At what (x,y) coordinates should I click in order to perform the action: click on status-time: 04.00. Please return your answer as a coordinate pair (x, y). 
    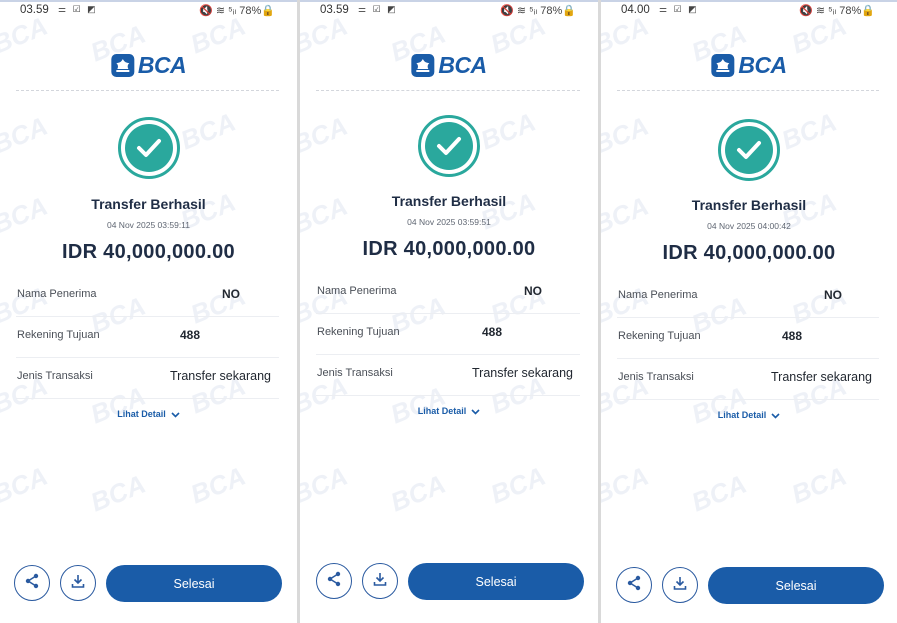
    Looking at the image, I should click on (635, 10).